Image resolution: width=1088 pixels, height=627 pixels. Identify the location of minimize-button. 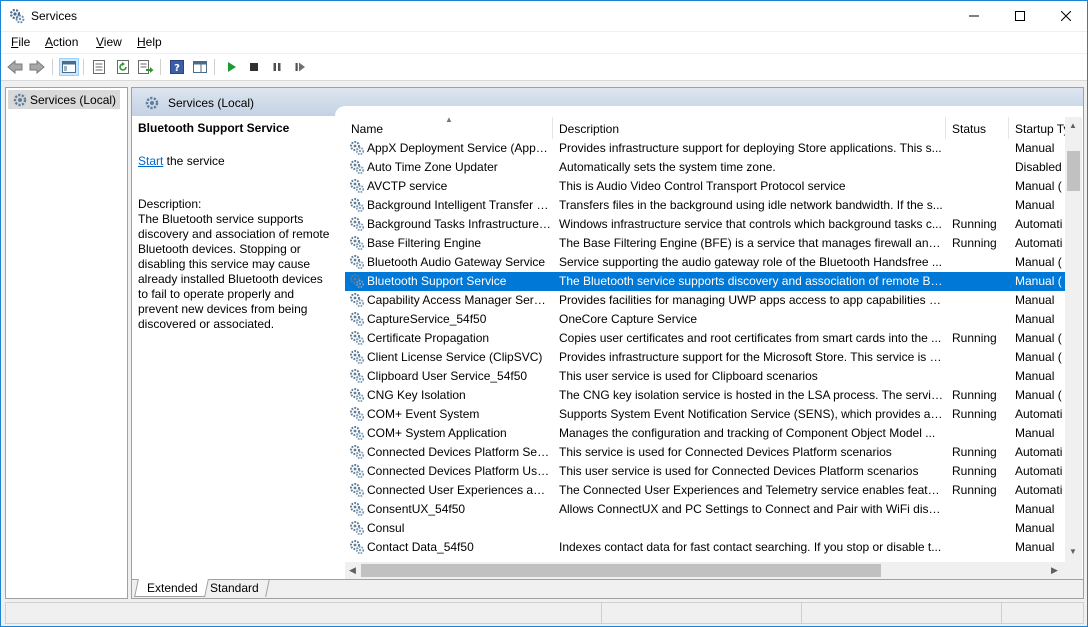
(974, 16).